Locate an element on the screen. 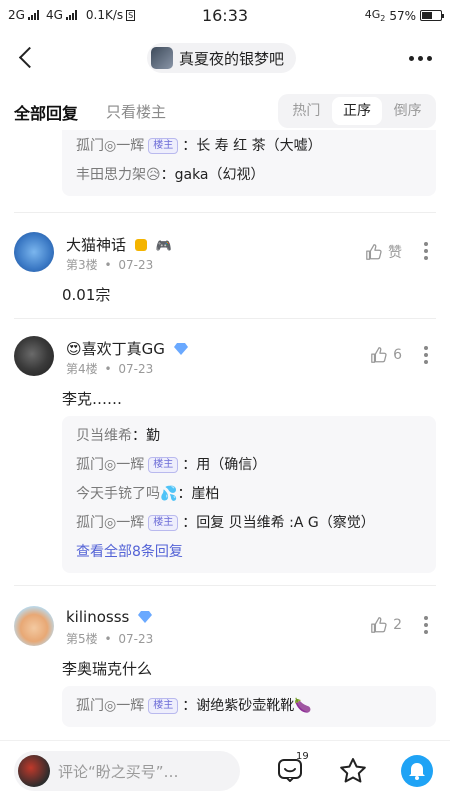 The height and width of the screenshot is (800, 450). subreply-box: 孤门◎一辉 楼主 ：谢绝紫砂壶靴靴🍆 is located at coordinates (249, 706).